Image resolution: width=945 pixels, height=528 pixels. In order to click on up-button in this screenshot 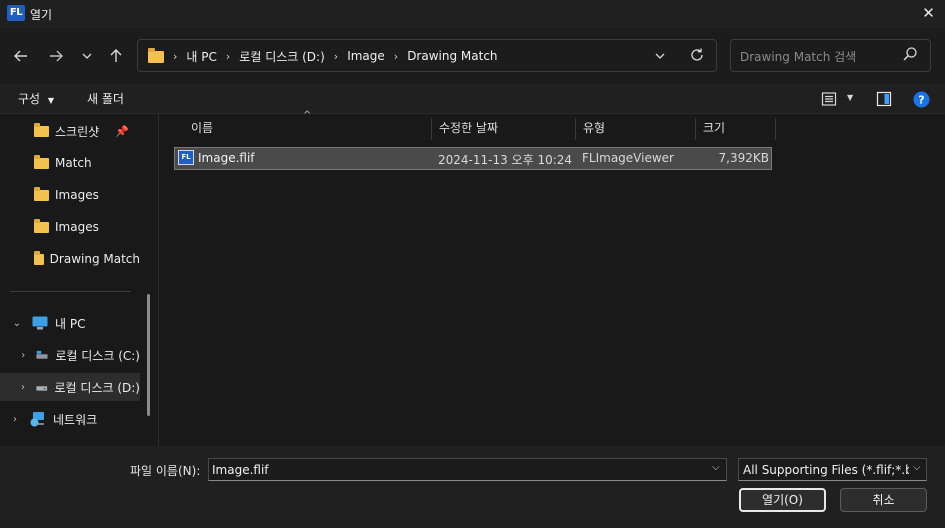, I will do `click(116, 56)`.